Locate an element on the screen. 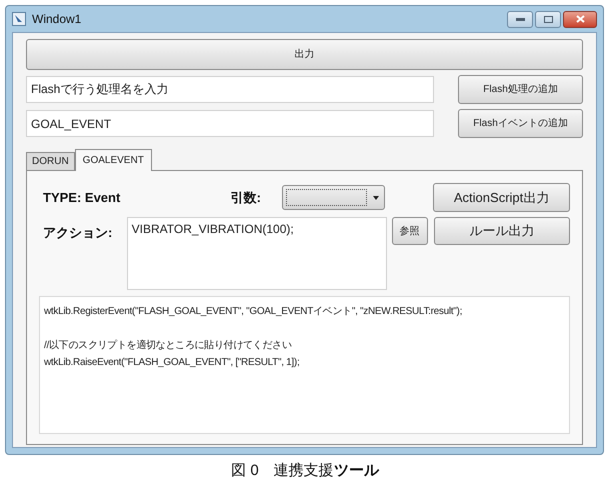 This screenshot has width=610, height=486. minimize-icon is located at coordinates (520, 19).